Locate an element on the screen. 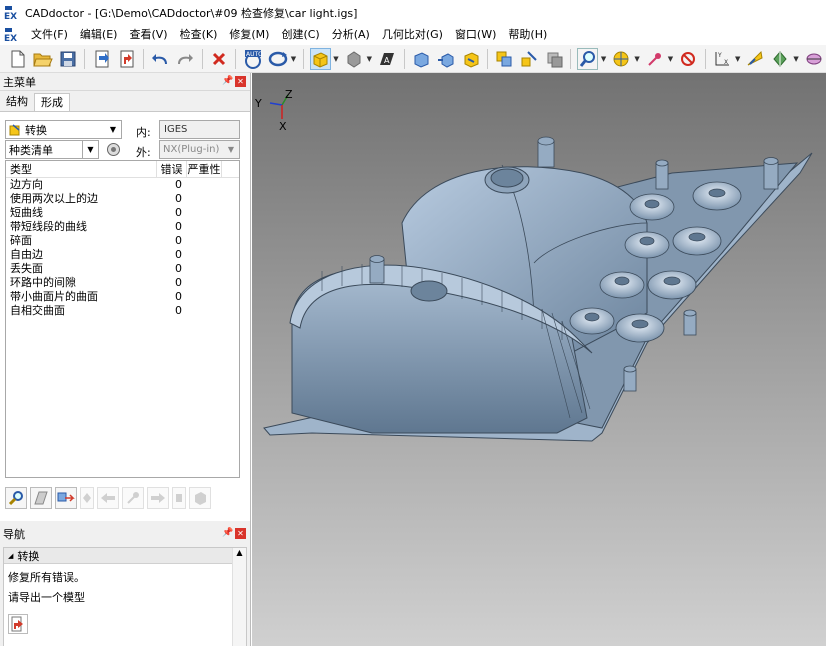 This screenshot has height=646, width=826. svg-text: AUTO is located at coordinates (254, 54).